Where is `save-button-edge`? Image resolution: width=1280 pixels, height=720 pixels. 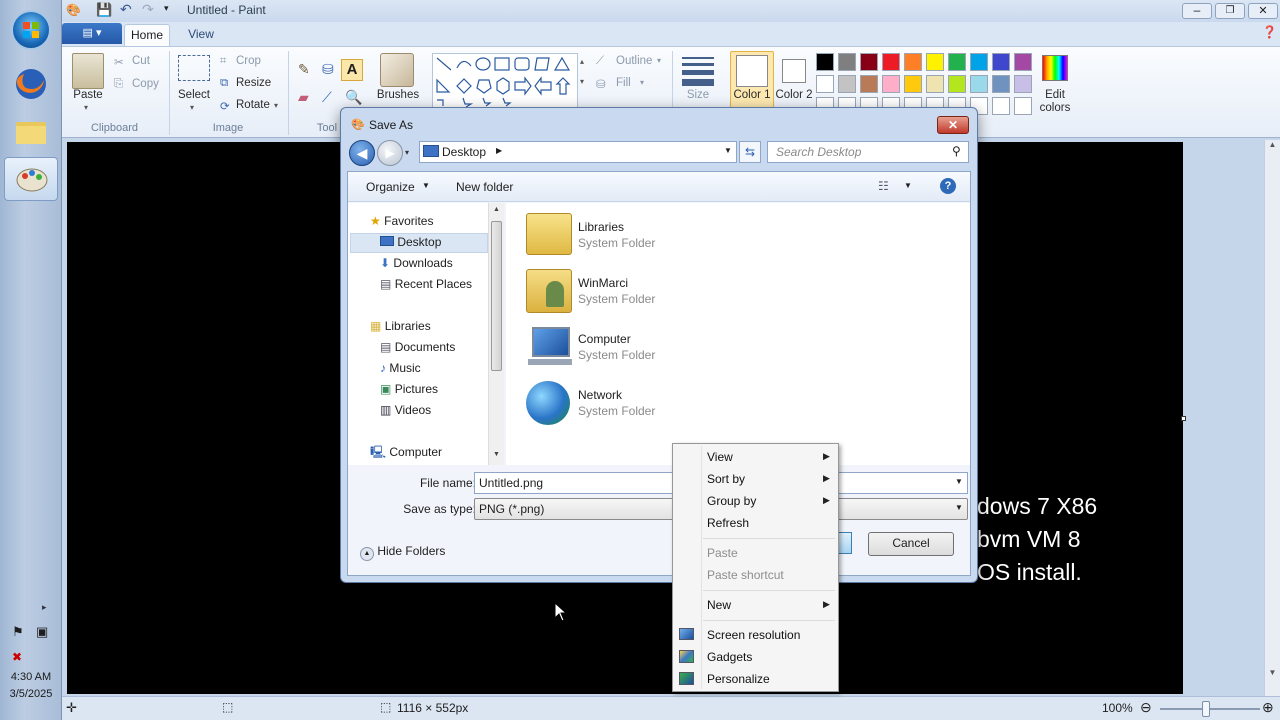
save-button-edge is located at coordinates (845, 543).